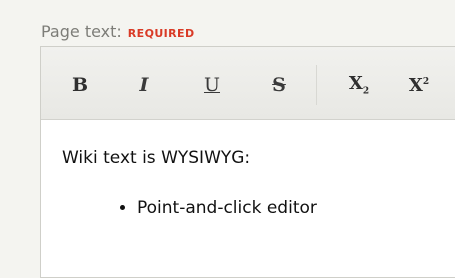  What do you see at coordinates (156, 158) in the screenshot?
I see `intro-text: Wiki text is WYSIWYG:` at bounding box center [156, 158].